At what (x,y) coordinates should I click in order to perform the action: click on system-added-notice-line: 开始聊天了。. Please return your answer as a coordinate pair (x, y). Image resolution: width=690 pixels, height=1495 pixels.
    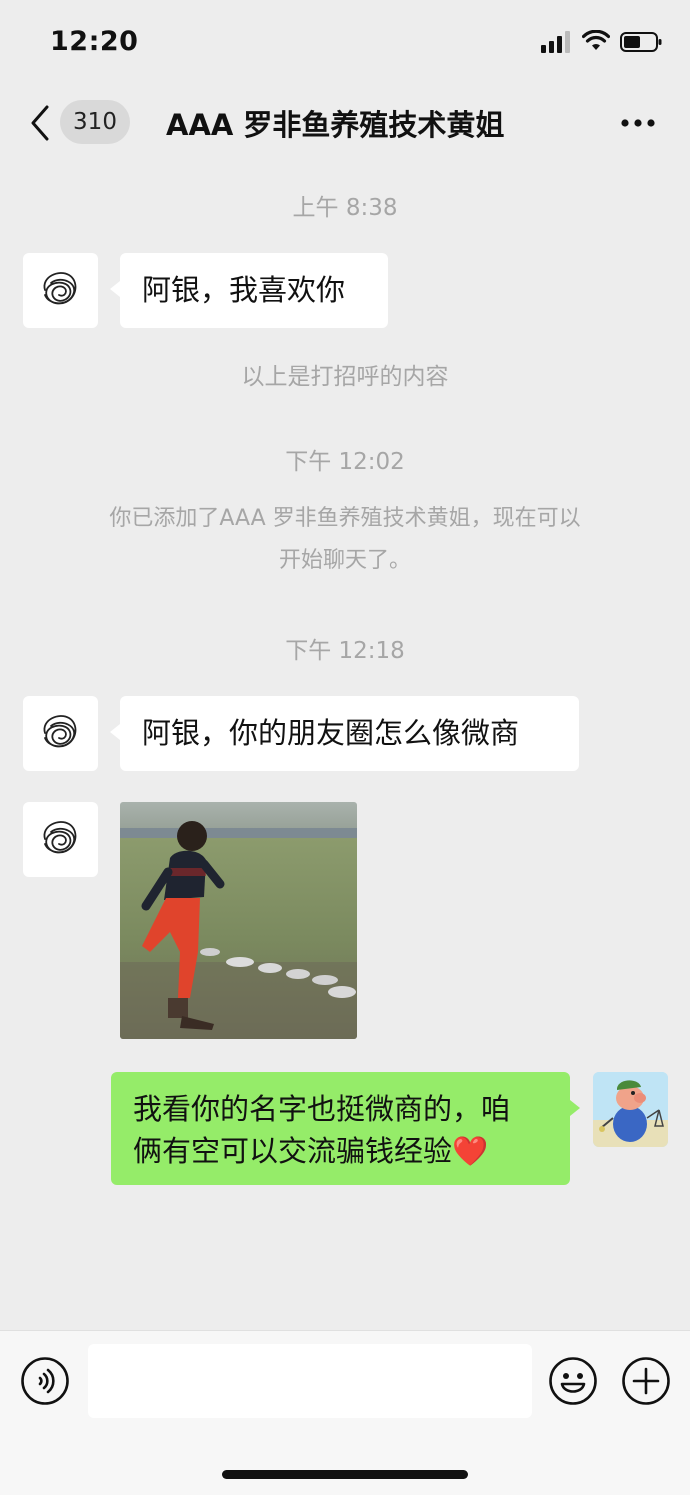
    Looking at the image, I should click on (344, 560).